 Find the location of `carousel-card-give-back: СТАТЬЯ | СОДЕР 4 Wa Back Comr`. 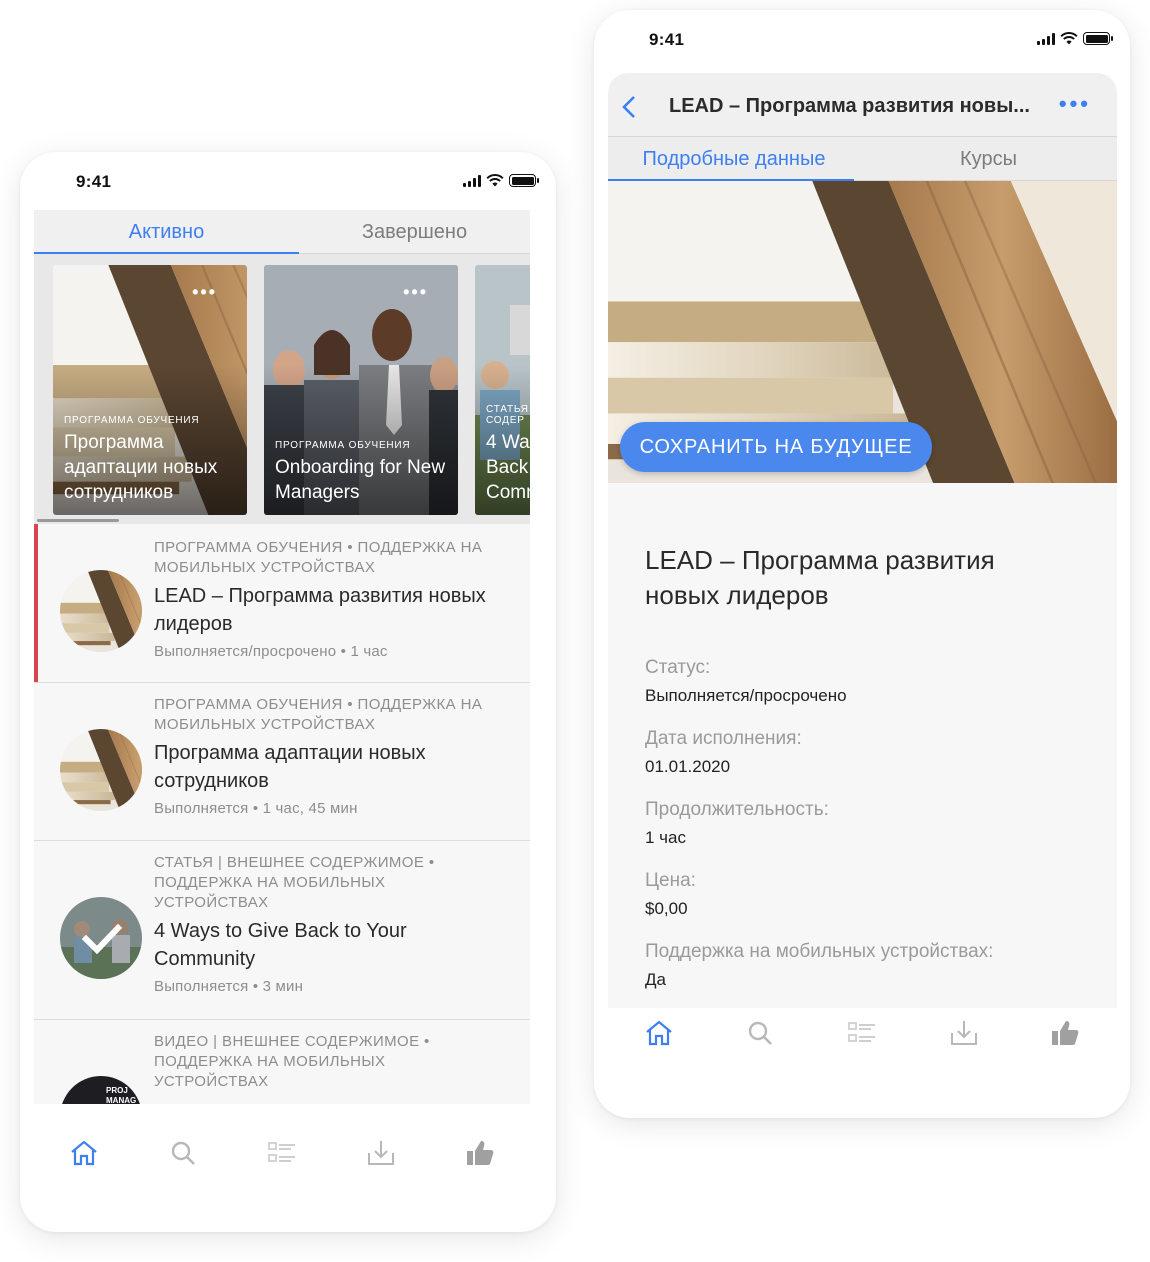

carousel-card-give-back: СТАТЬЯ | СОДЕР 4 Wa Back Comr is located at coordinates (502, 390).